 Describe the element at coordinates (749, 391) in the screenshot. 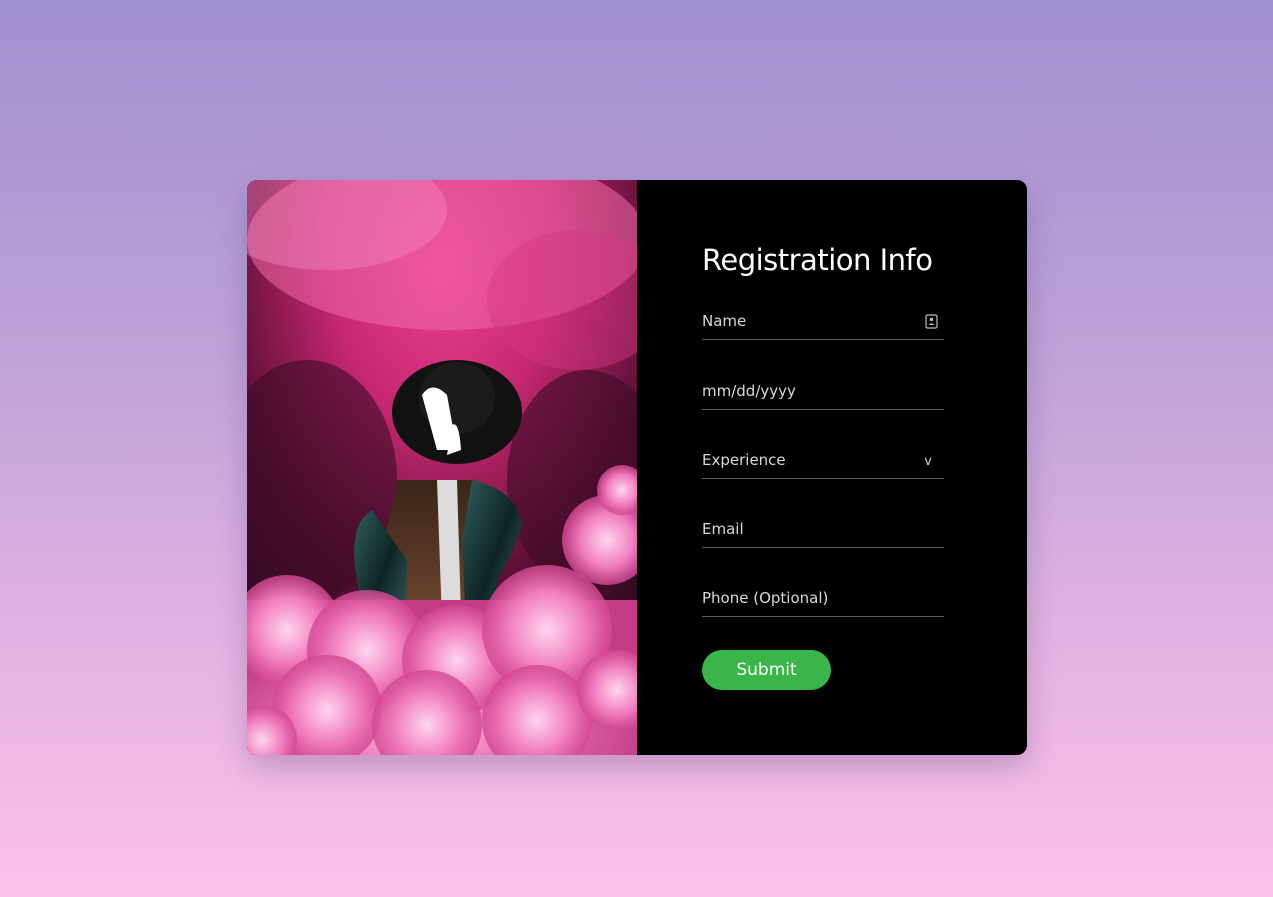

I see `date-placeholder: mm/dd/yyyy` at that location.